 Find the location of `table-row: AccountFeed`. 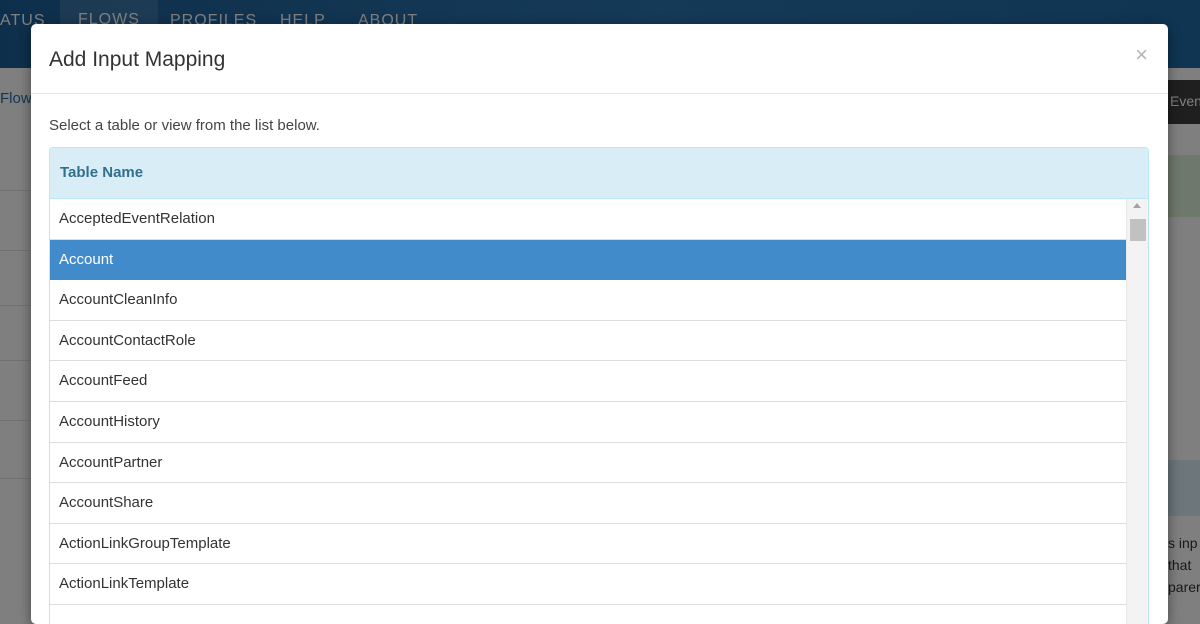

table-row: AccountFeed is located at coordinates (588, 381).